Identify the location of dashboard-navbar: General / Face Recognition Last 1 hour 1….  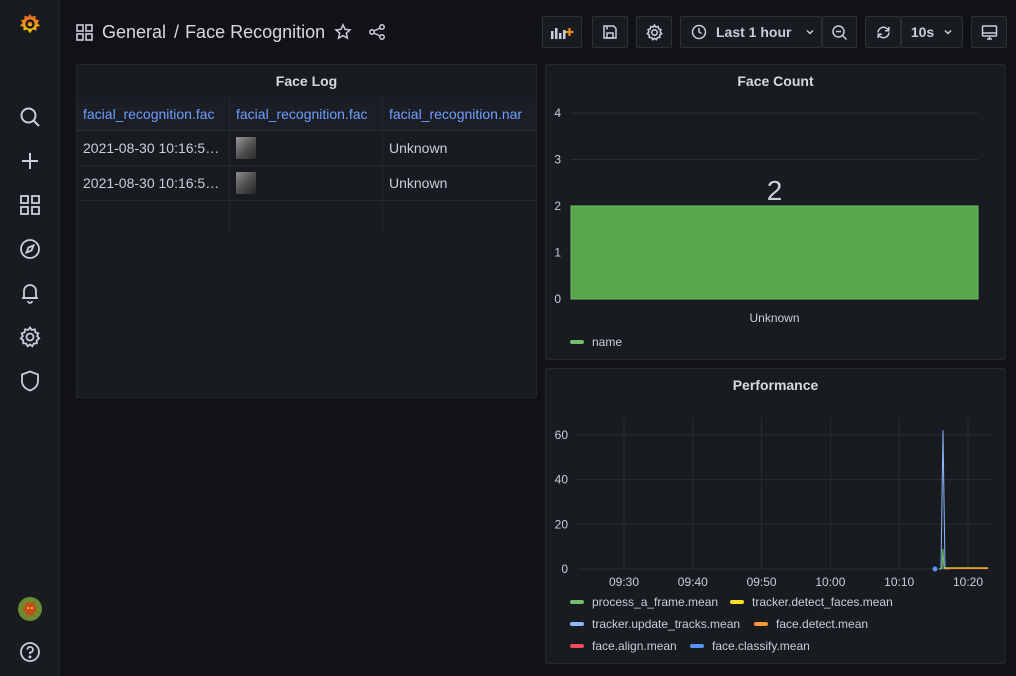
(538, 32).